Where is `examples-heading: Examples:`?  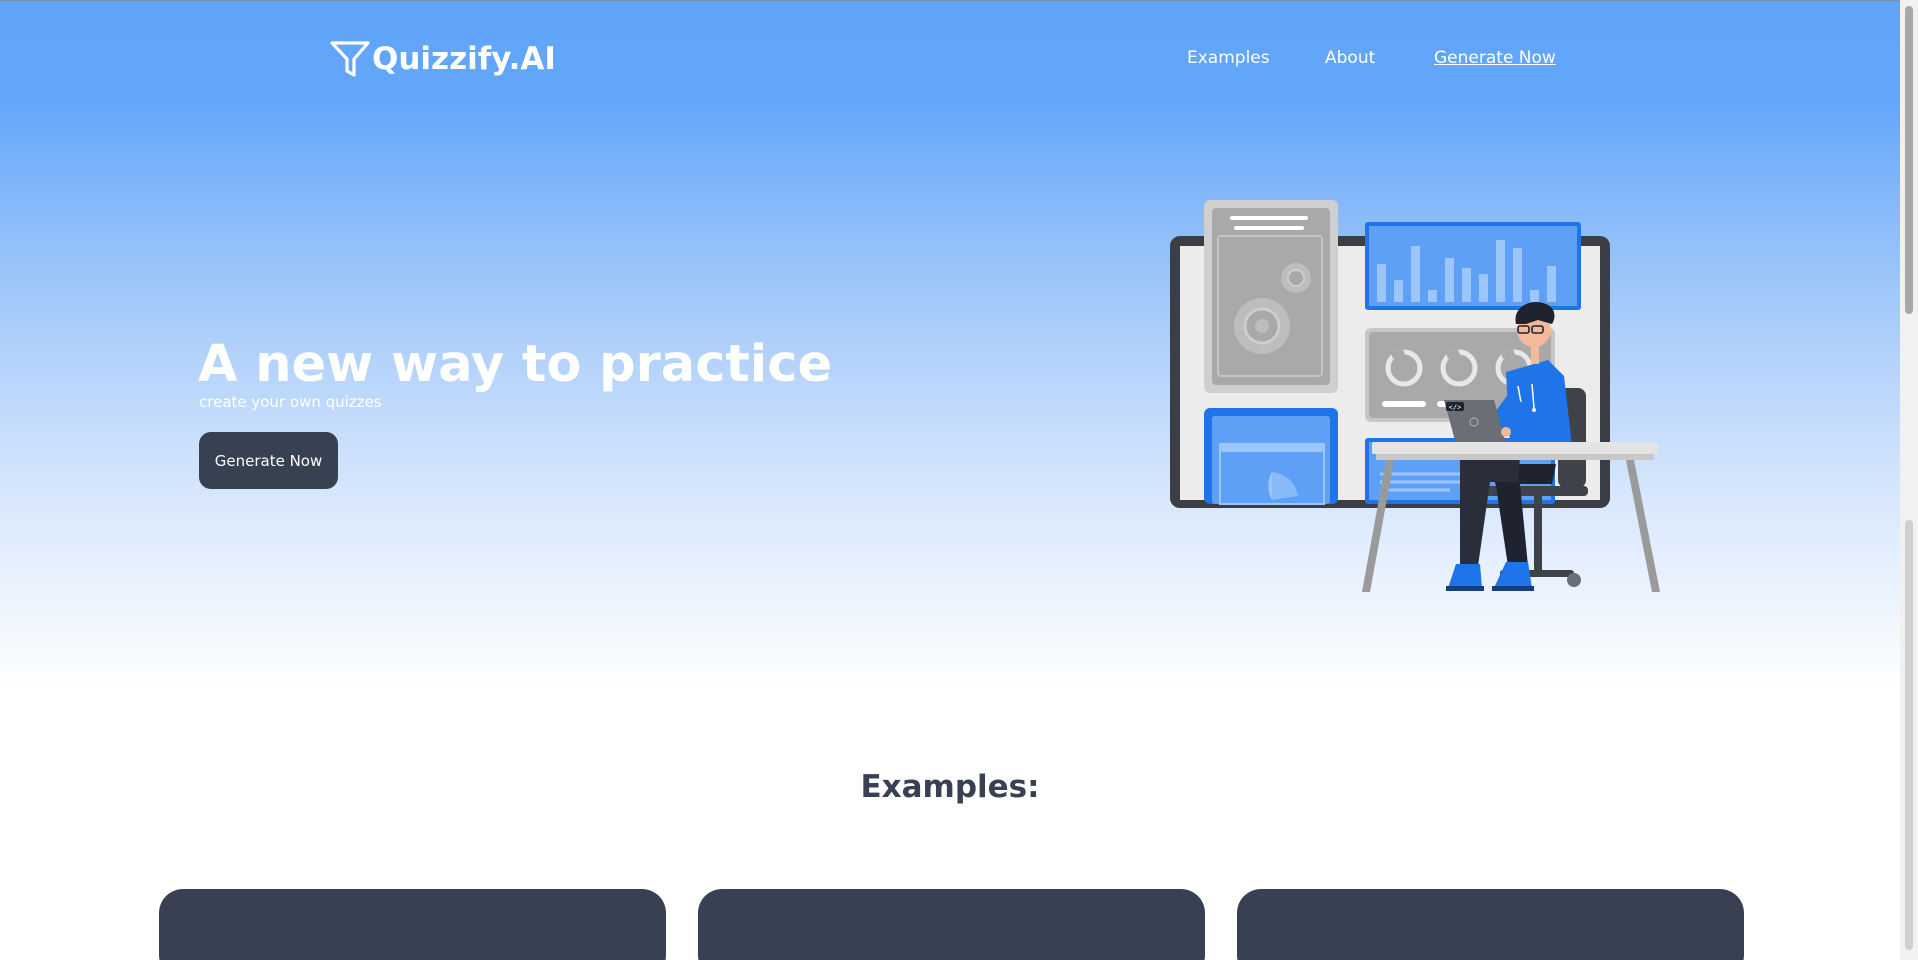
examples-heading: Examples: is located at coordinates (950, 787).